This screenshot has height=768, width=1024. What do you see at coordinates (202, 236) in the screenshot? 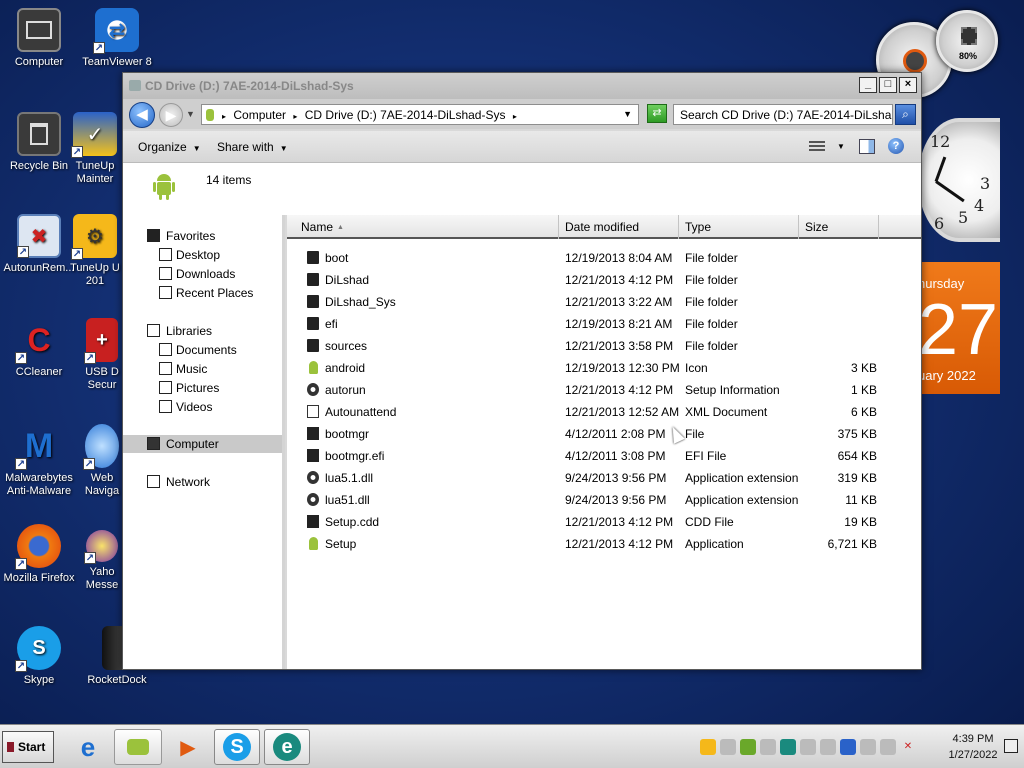
I see `nav-favorites: Favorites` at bounding box center [202, 236].